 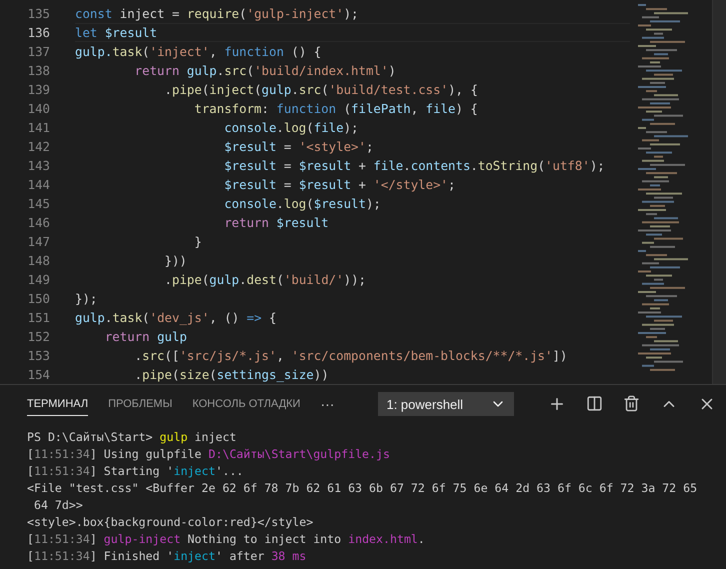 I want to click on line-number: 135, so click(x=38, y=13).